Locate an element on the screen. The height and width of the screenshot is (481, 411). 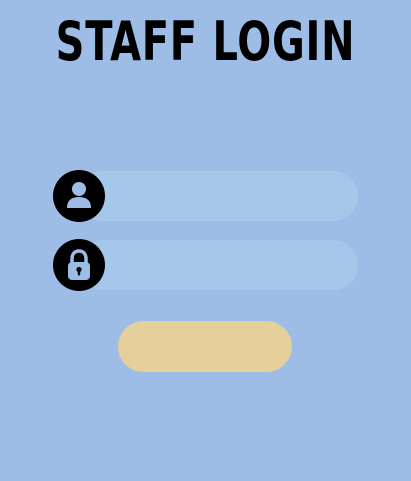
password-field is located at coordinates (218, 265).